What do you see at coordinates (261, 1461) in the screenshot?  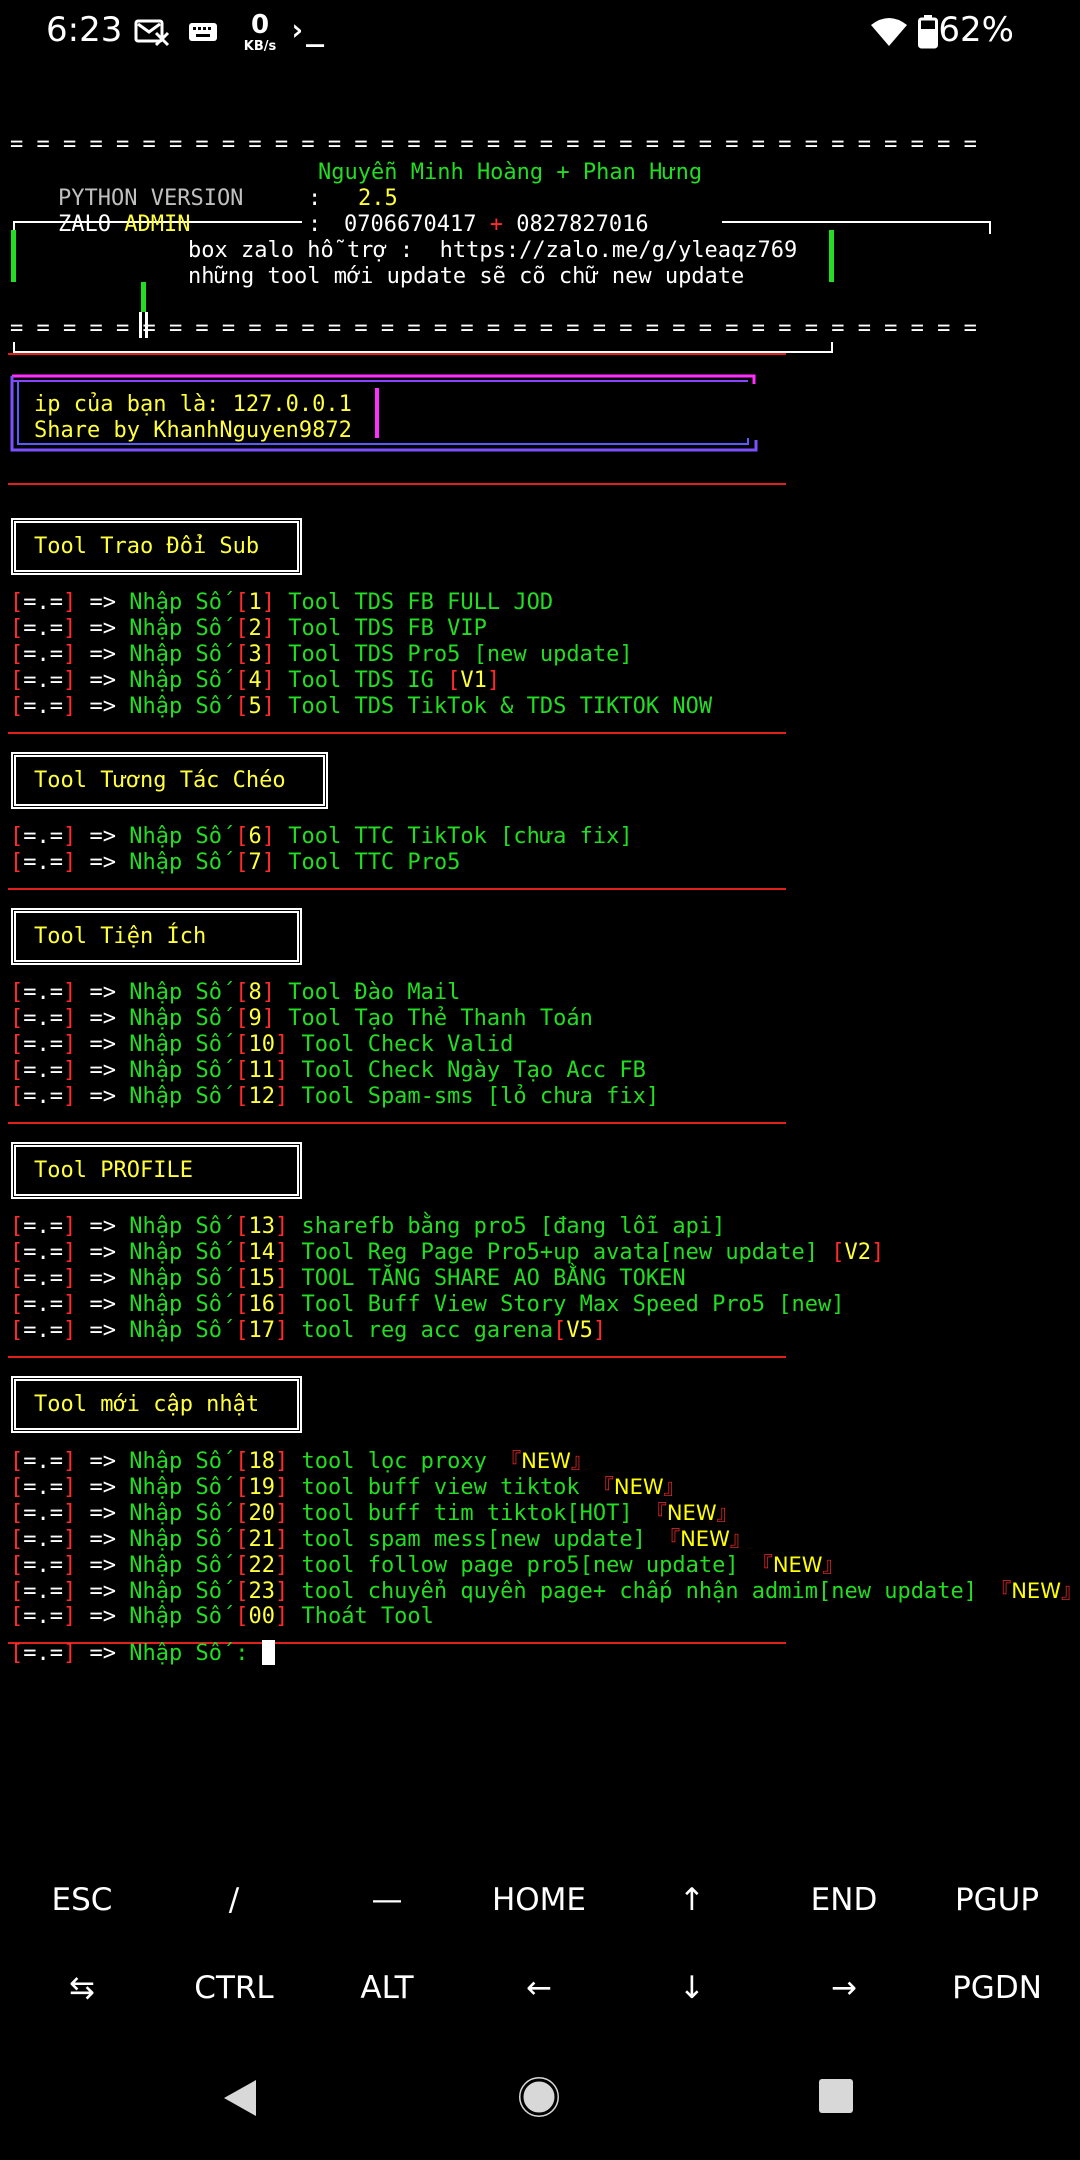 I see `menu-item-number: 18` at bounding box center [261, 1461].